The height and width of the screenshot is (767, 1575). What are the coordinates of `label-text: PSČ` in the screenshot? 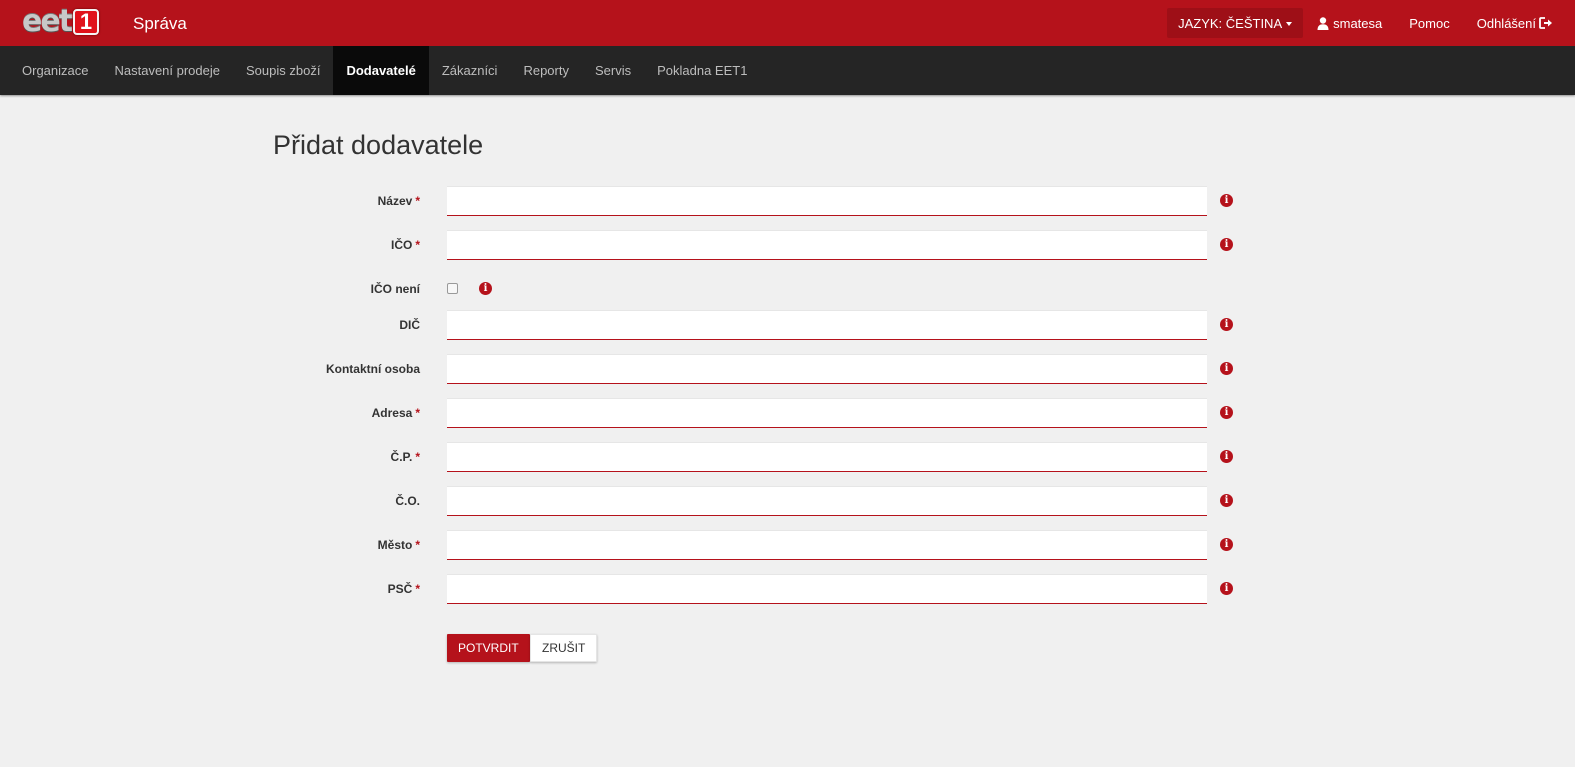 It's located at (400, 589).